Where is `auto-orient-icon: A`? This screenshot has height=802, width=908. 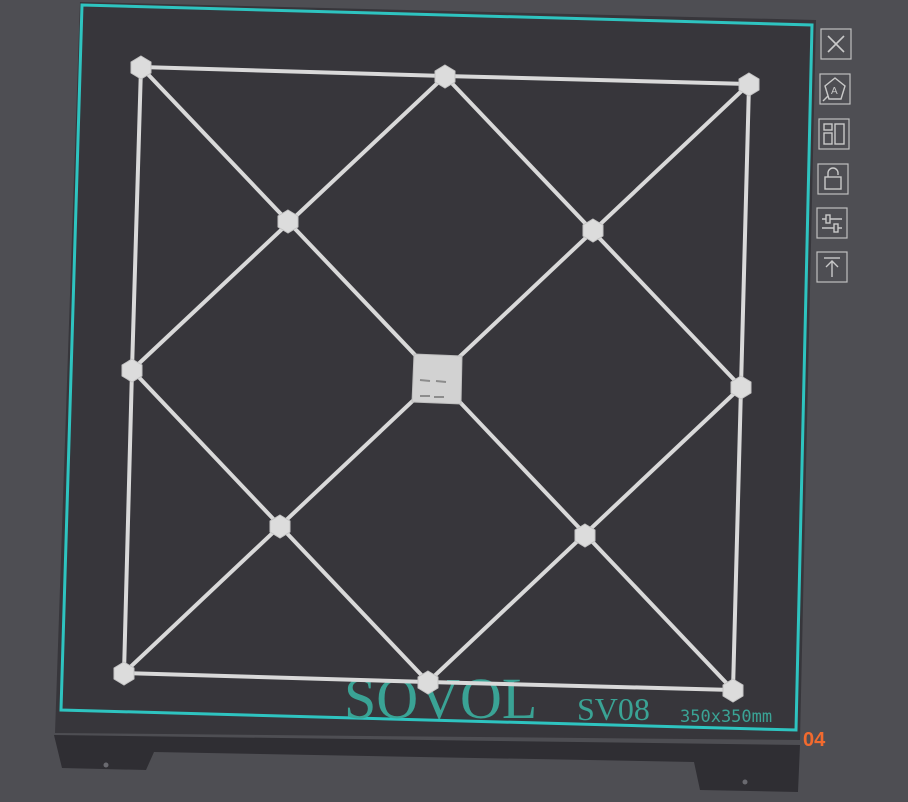 auto-orient-icon: A is located at coordinates (835, 89).